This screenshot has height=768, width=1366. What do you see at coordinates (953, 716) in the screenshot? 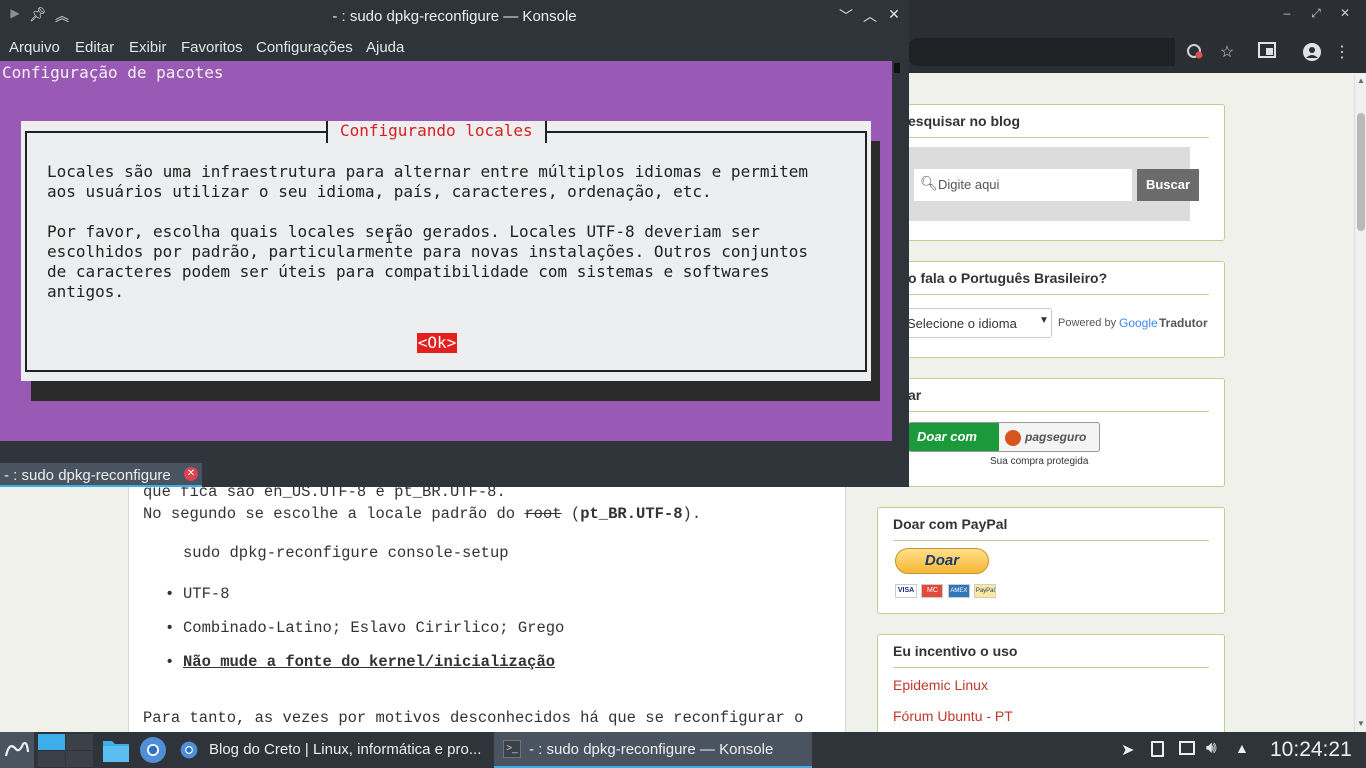
I see `sidebar-link: Fórum Ubuntu - PT` at bounding box center [953, 716].